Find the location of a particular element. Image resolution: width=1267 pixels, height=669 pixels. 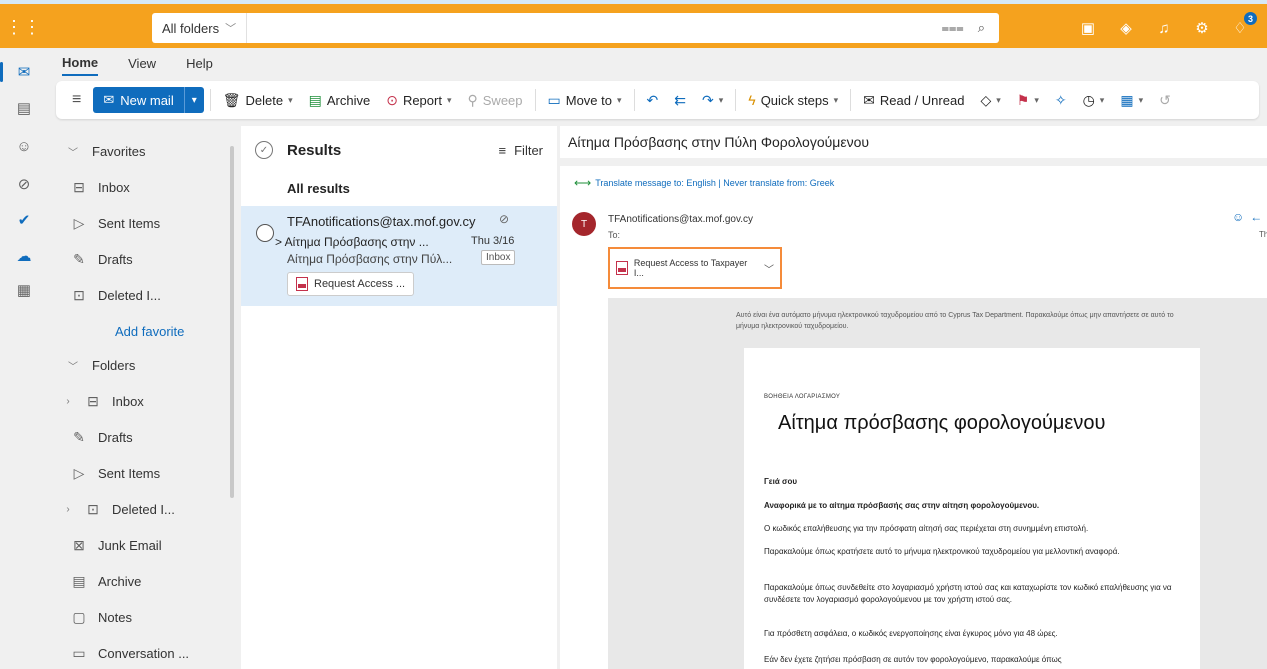

new-mail-main: ✉ New mail is located at coordinates (138, 100).